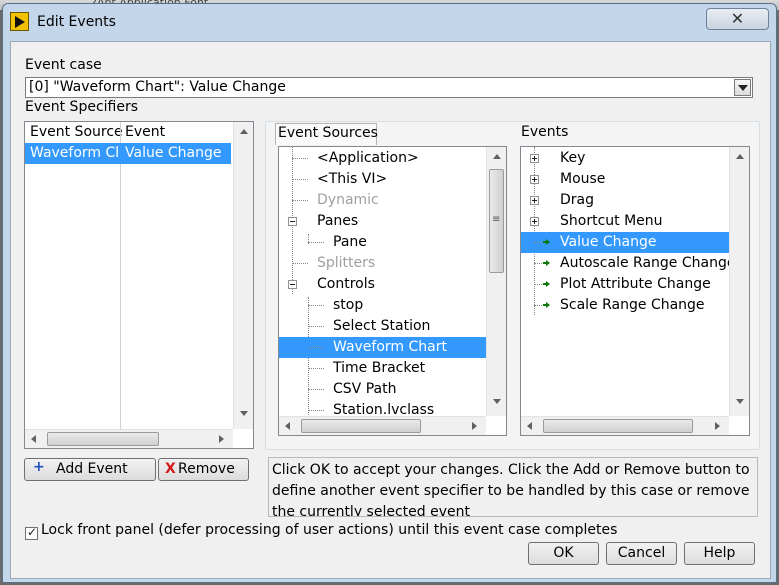 This screenshot has height=585, width=779. Describe the element at coordinates (625, 221) in the screenshot. I see `list-item: Shortcut Menu` at that location.